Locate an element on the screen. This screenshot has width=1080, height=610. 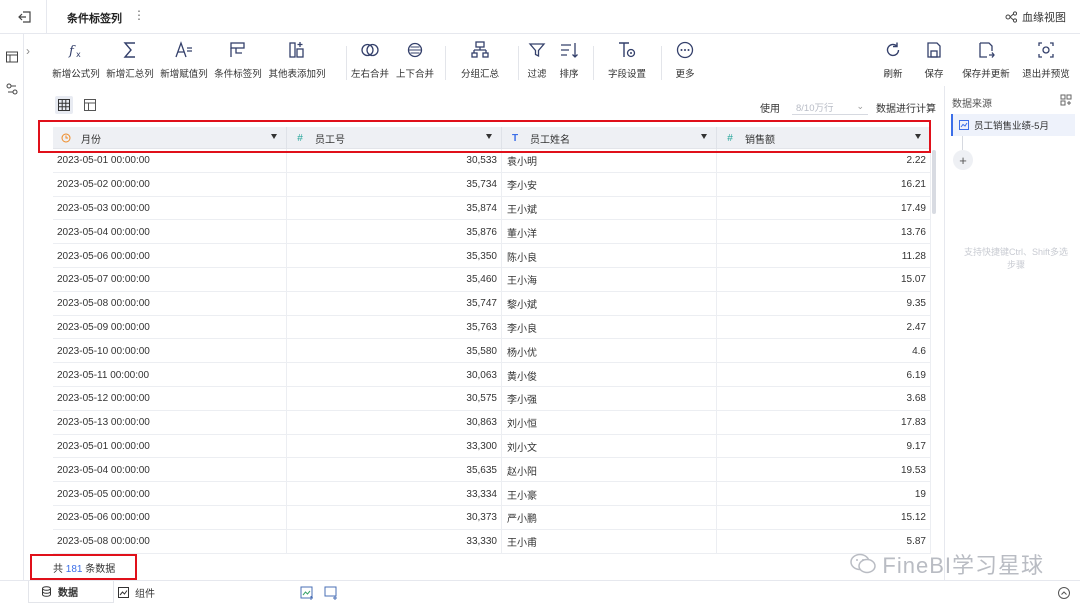
chevron-down-icon: ⌄ is located at coordinates (860, 106).